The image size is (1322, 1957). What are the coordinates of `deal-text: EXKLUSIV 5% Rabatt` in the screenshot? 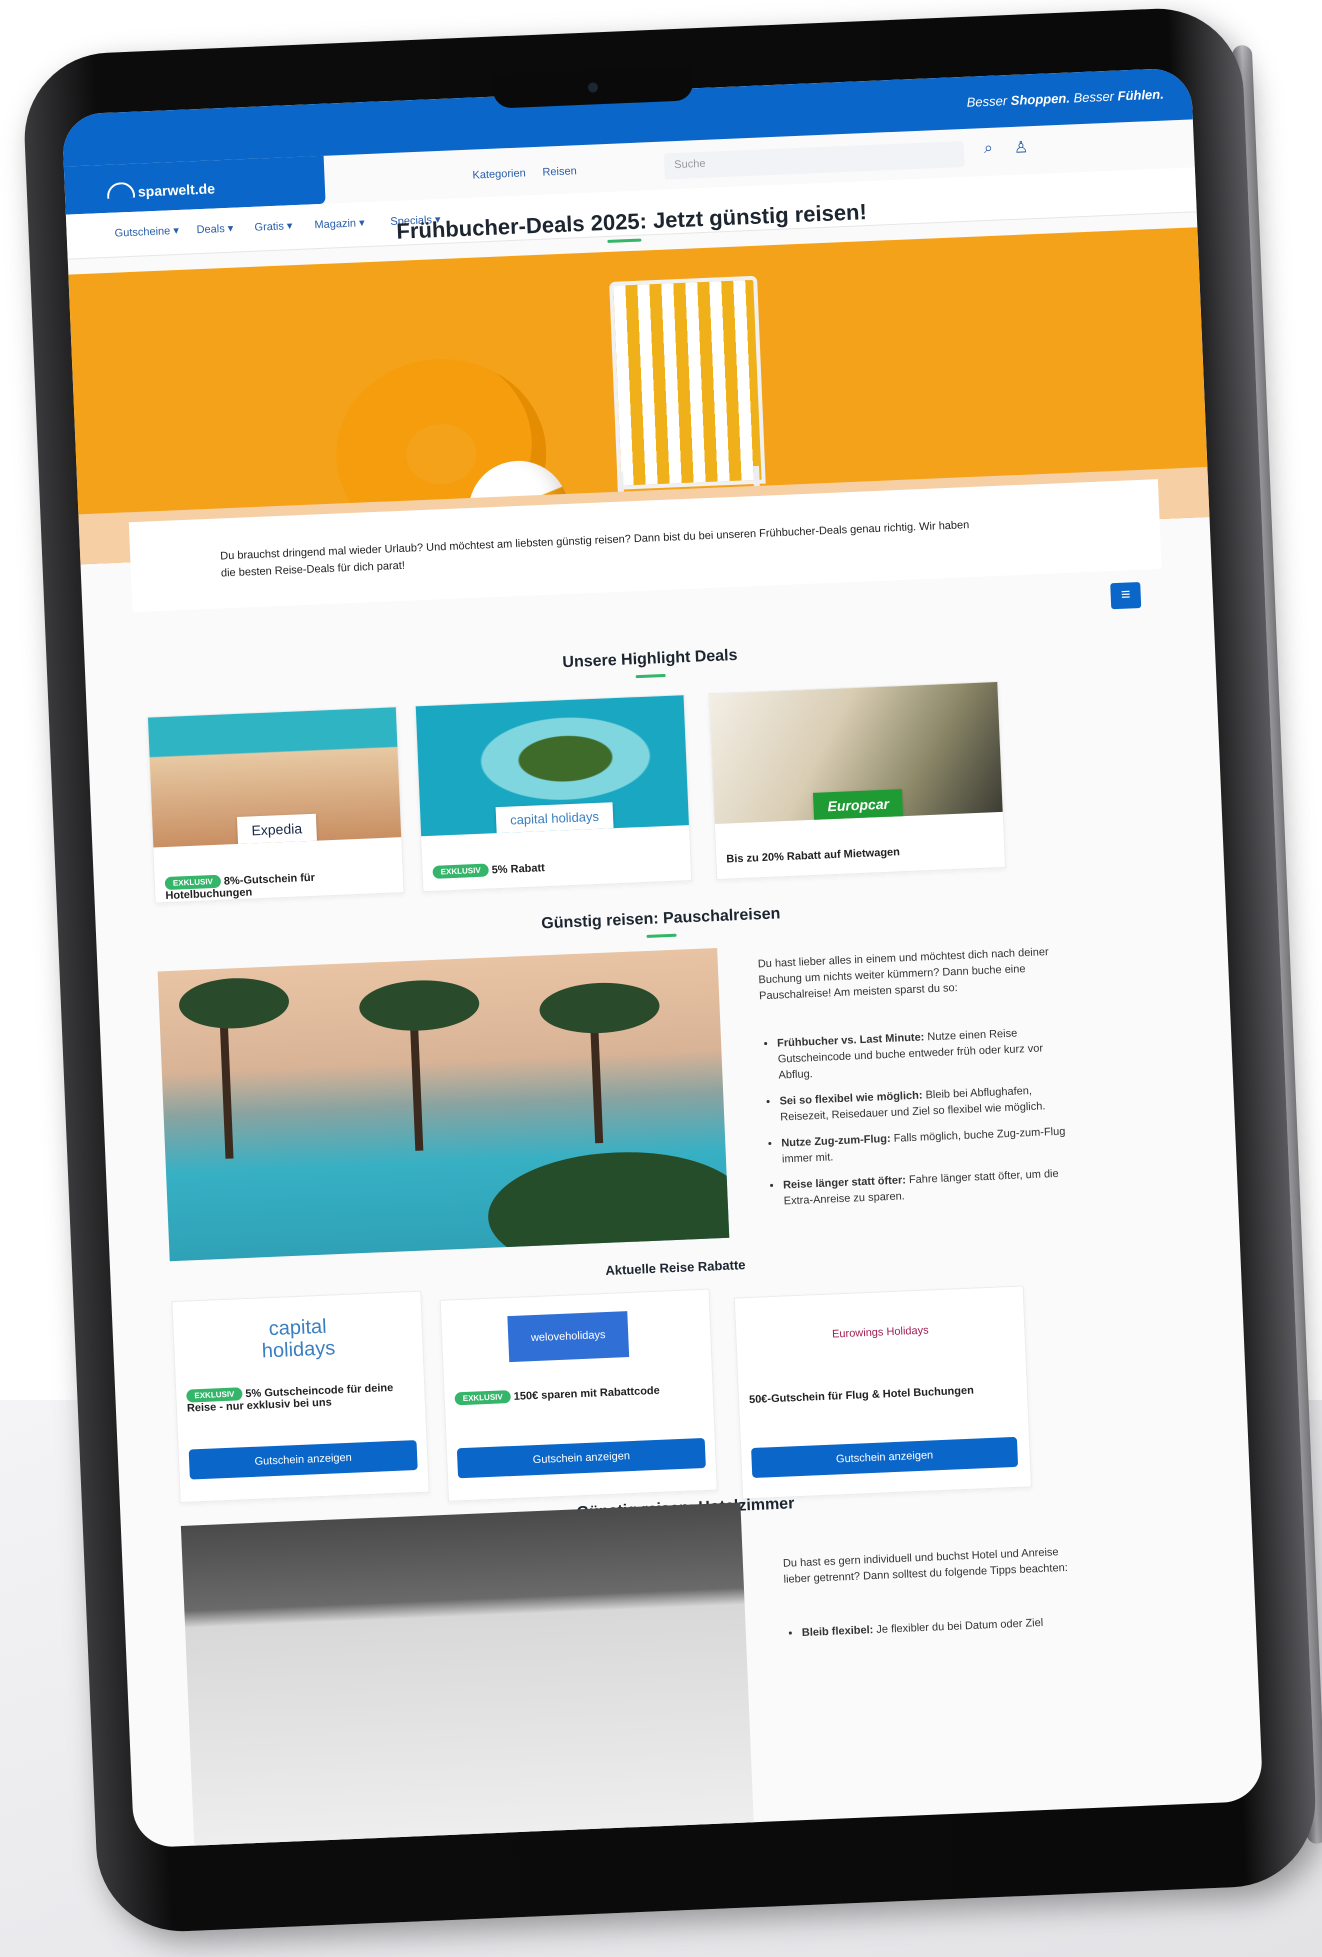 It's located at (488, 870).